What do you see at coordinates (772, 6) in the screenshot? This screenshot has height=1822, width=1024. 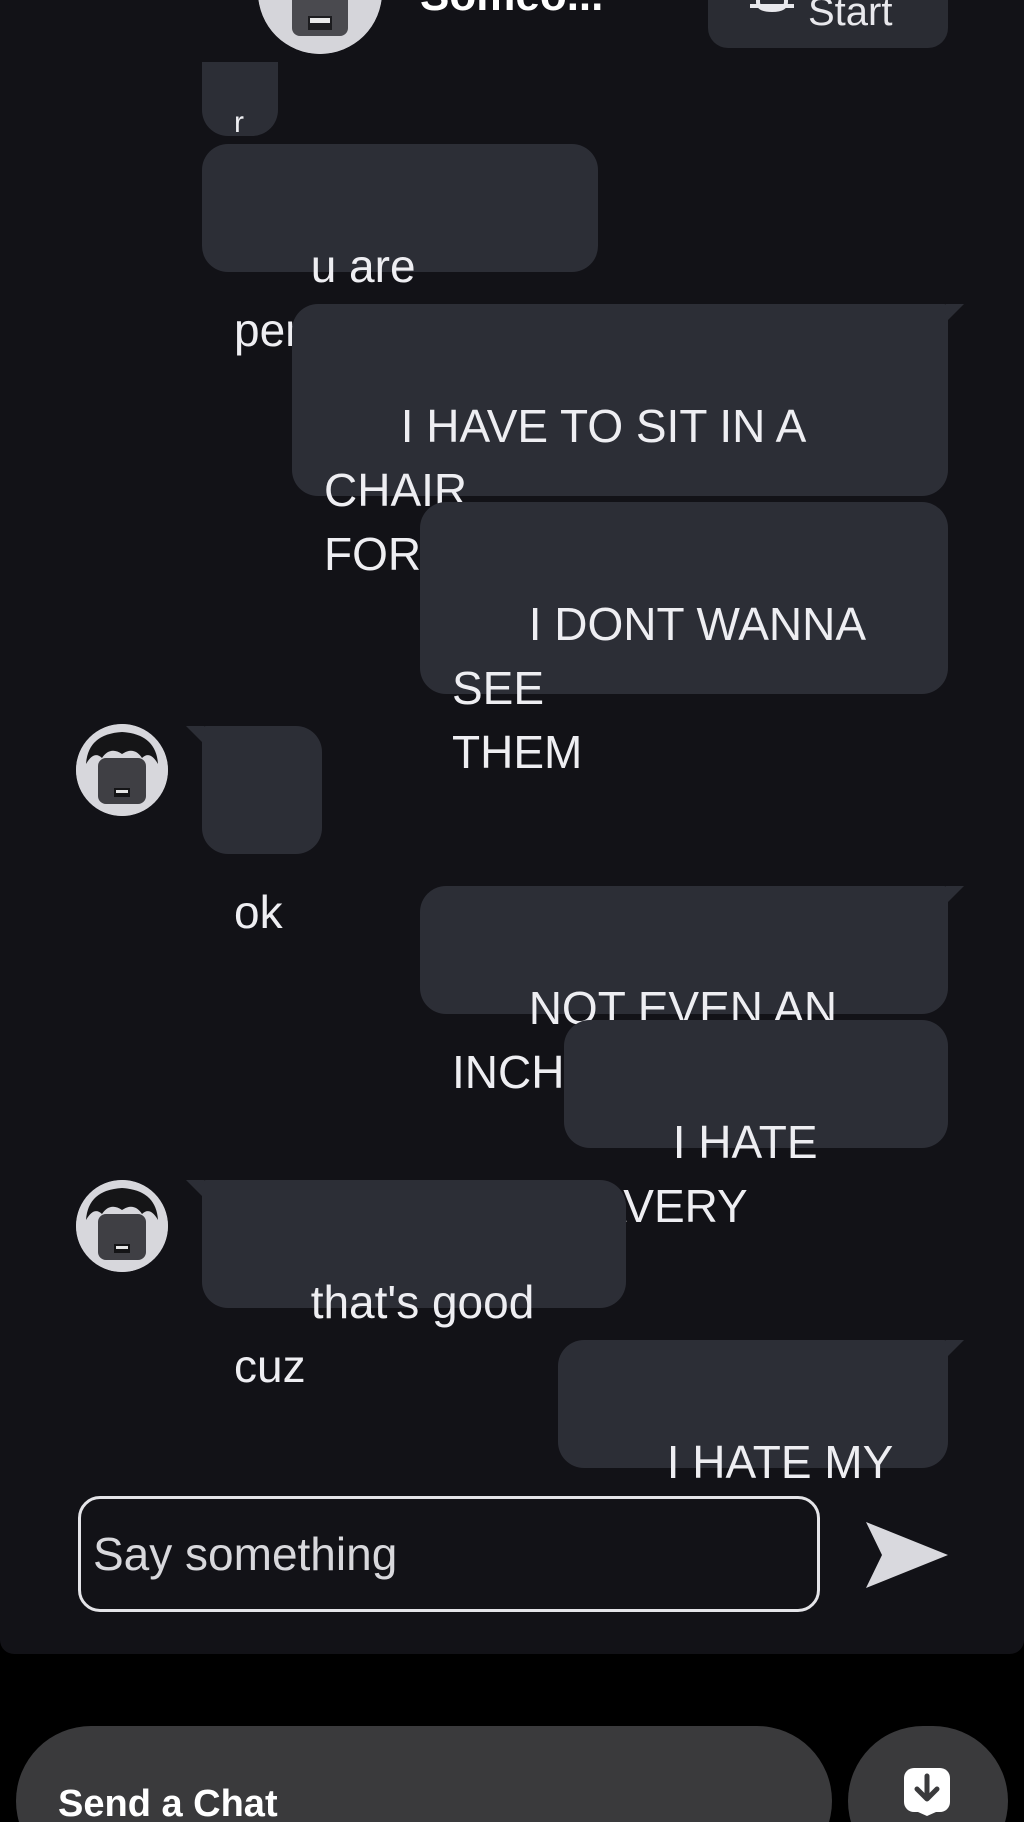 I see `bell-icon` at bounding box center [772, 6].